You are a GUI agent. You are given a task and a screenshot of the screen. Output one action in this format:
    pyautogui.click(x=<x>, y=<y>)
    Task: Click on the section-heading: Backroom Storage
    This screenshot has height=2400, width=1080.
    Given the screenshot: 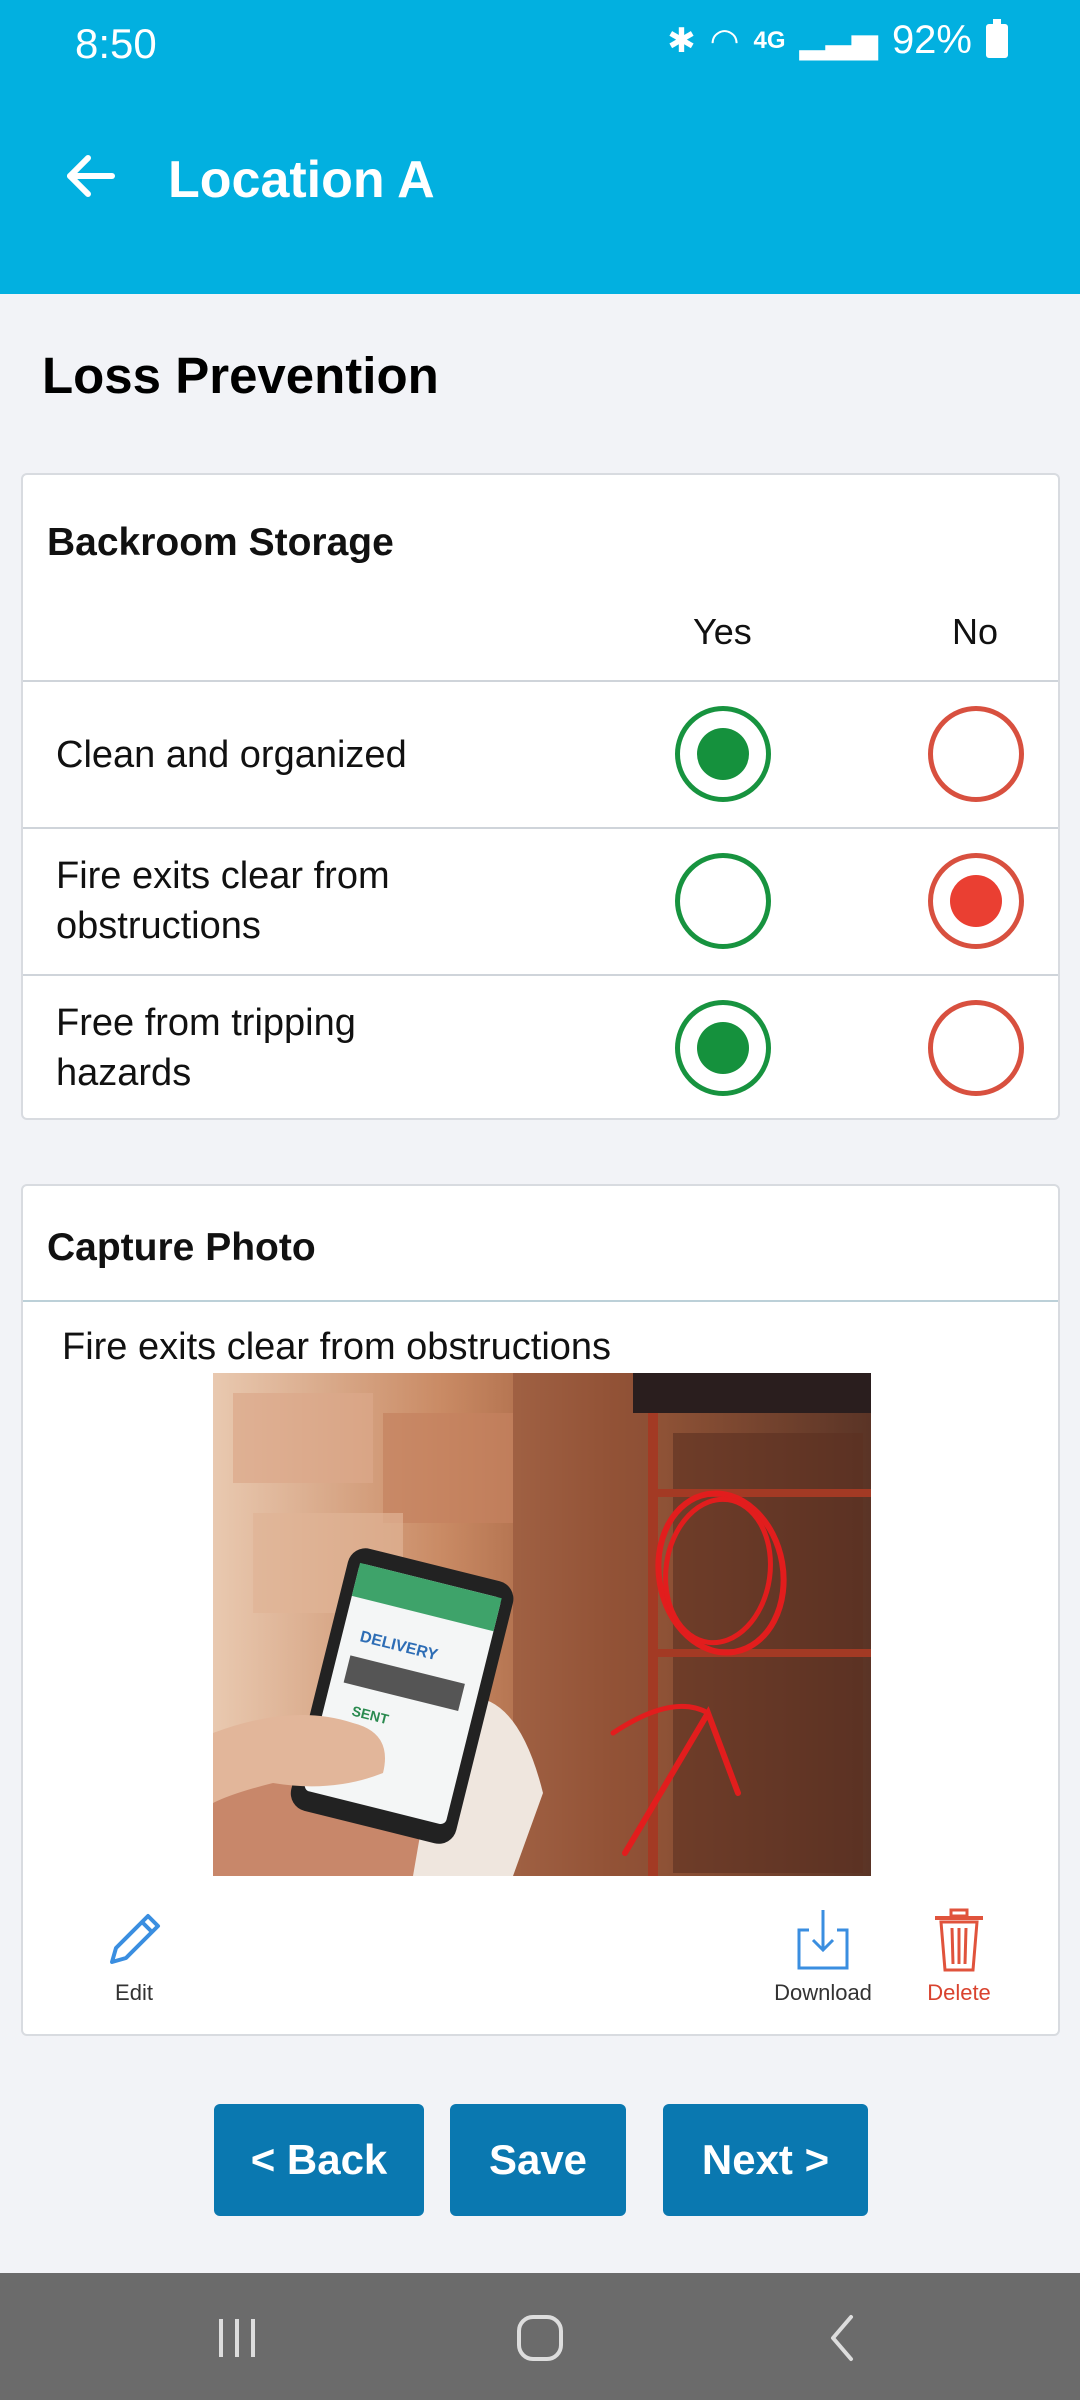 What is the action you would take?
    pyautogui.click(x=220, y=542)
    